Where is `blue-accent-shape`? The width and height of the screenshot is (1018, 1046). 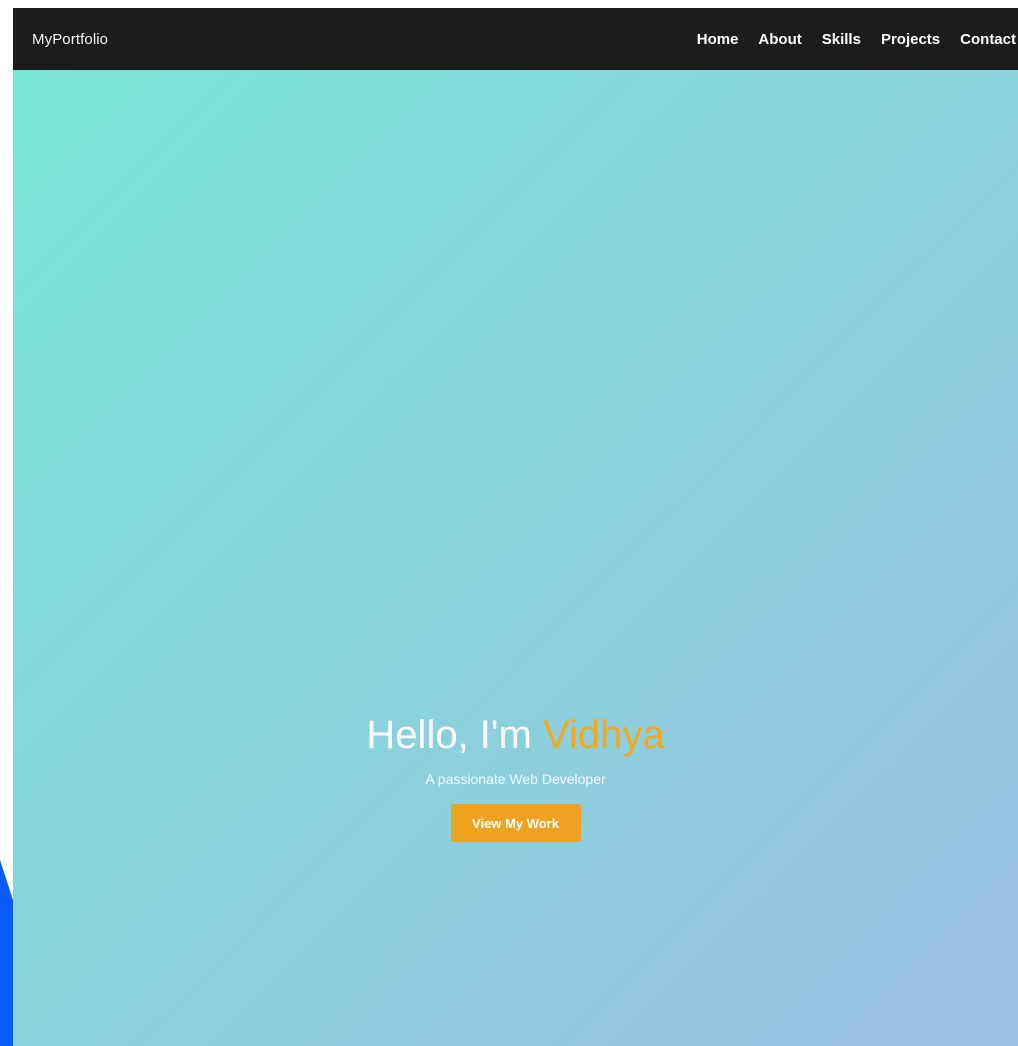
blue-accent-shape is located at coordinates (6, 953).